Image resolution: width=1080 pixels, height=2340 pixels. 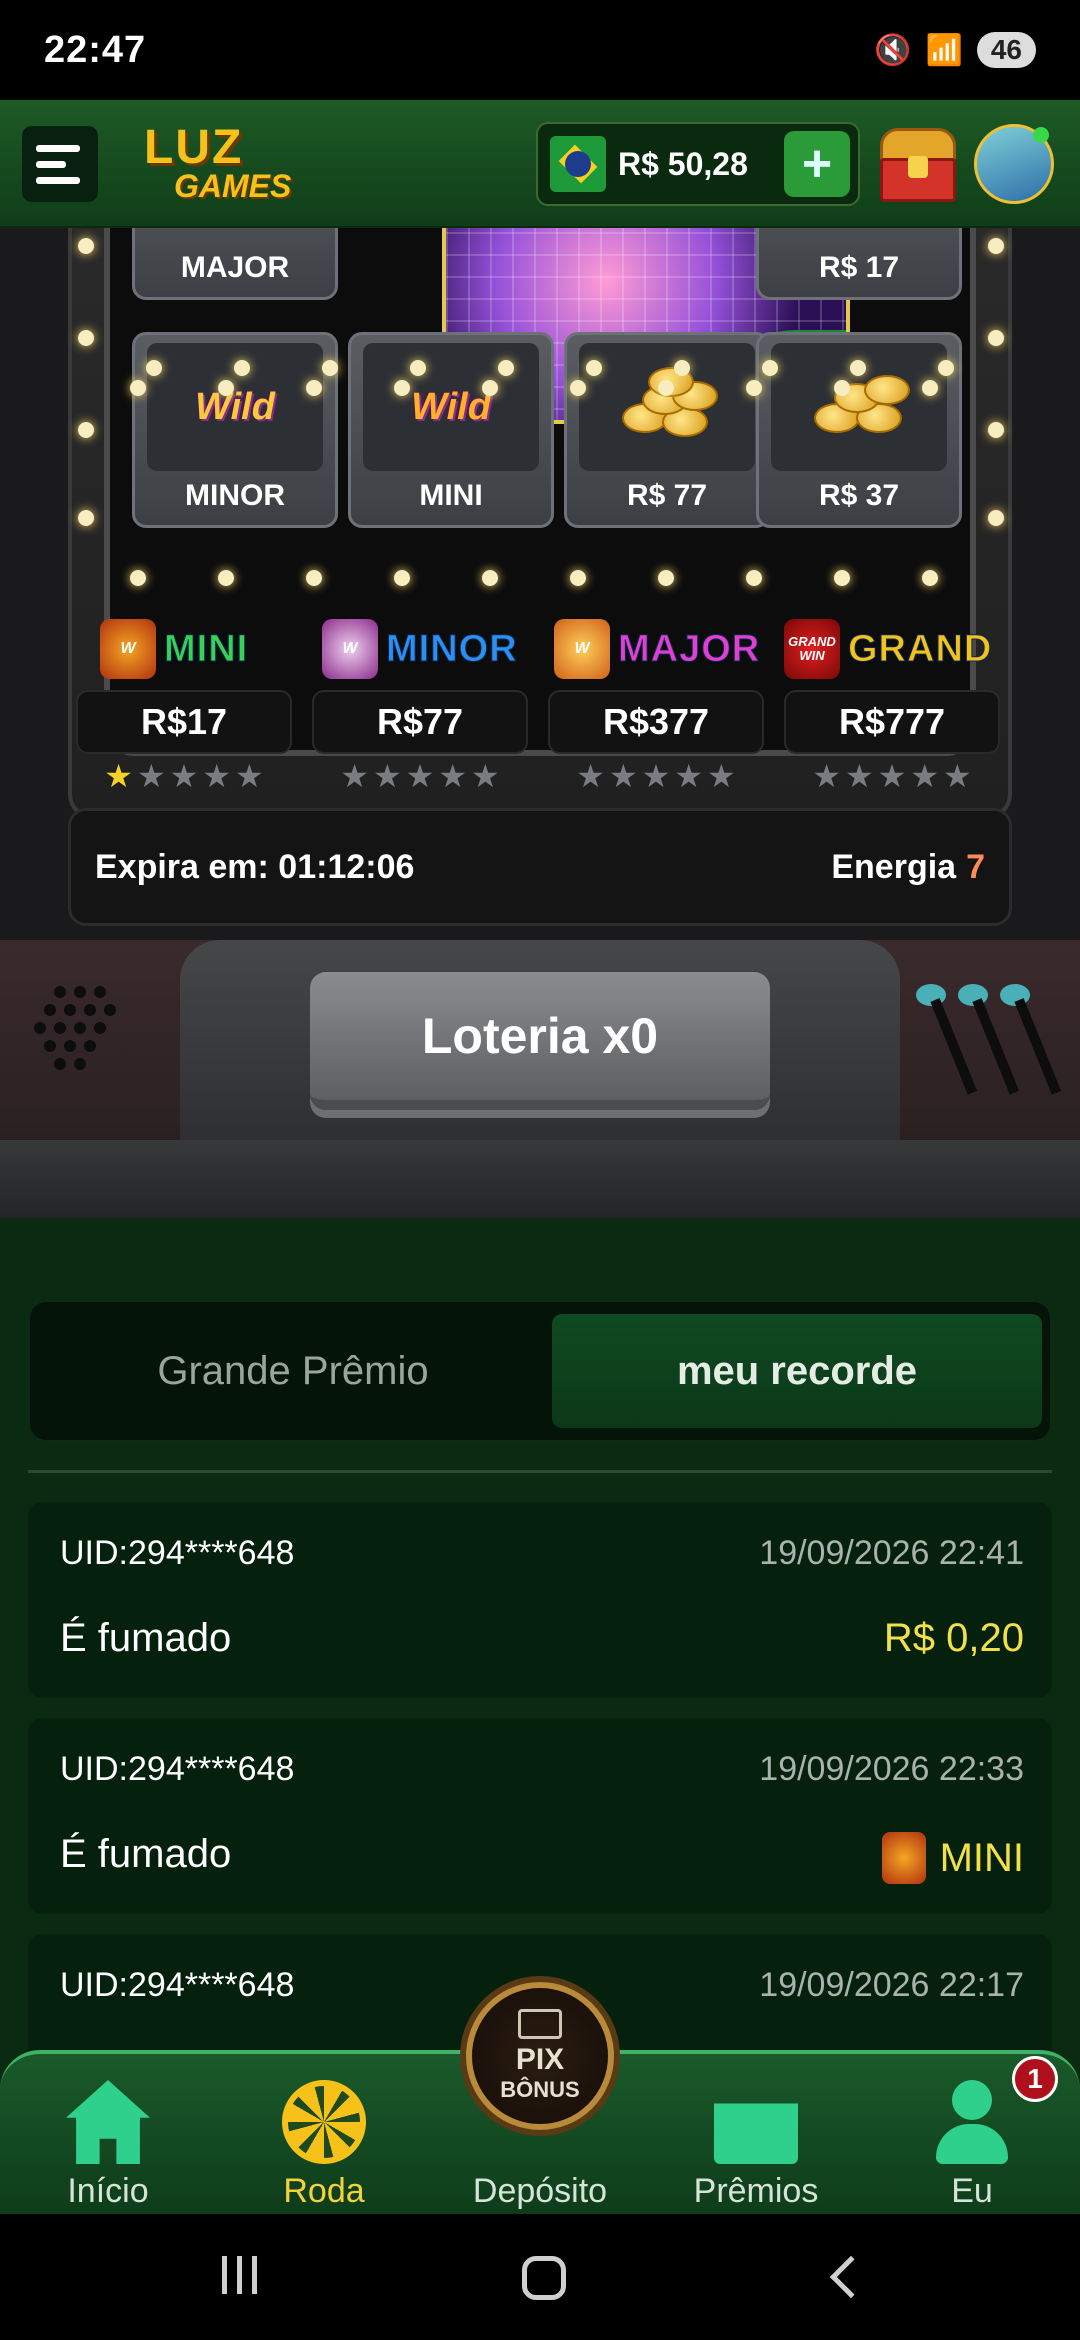 What do you see at coordinates (1035, 2079) in the screenshot?
I see `notification-badge: 1` at bounding box center [1035, 2079].